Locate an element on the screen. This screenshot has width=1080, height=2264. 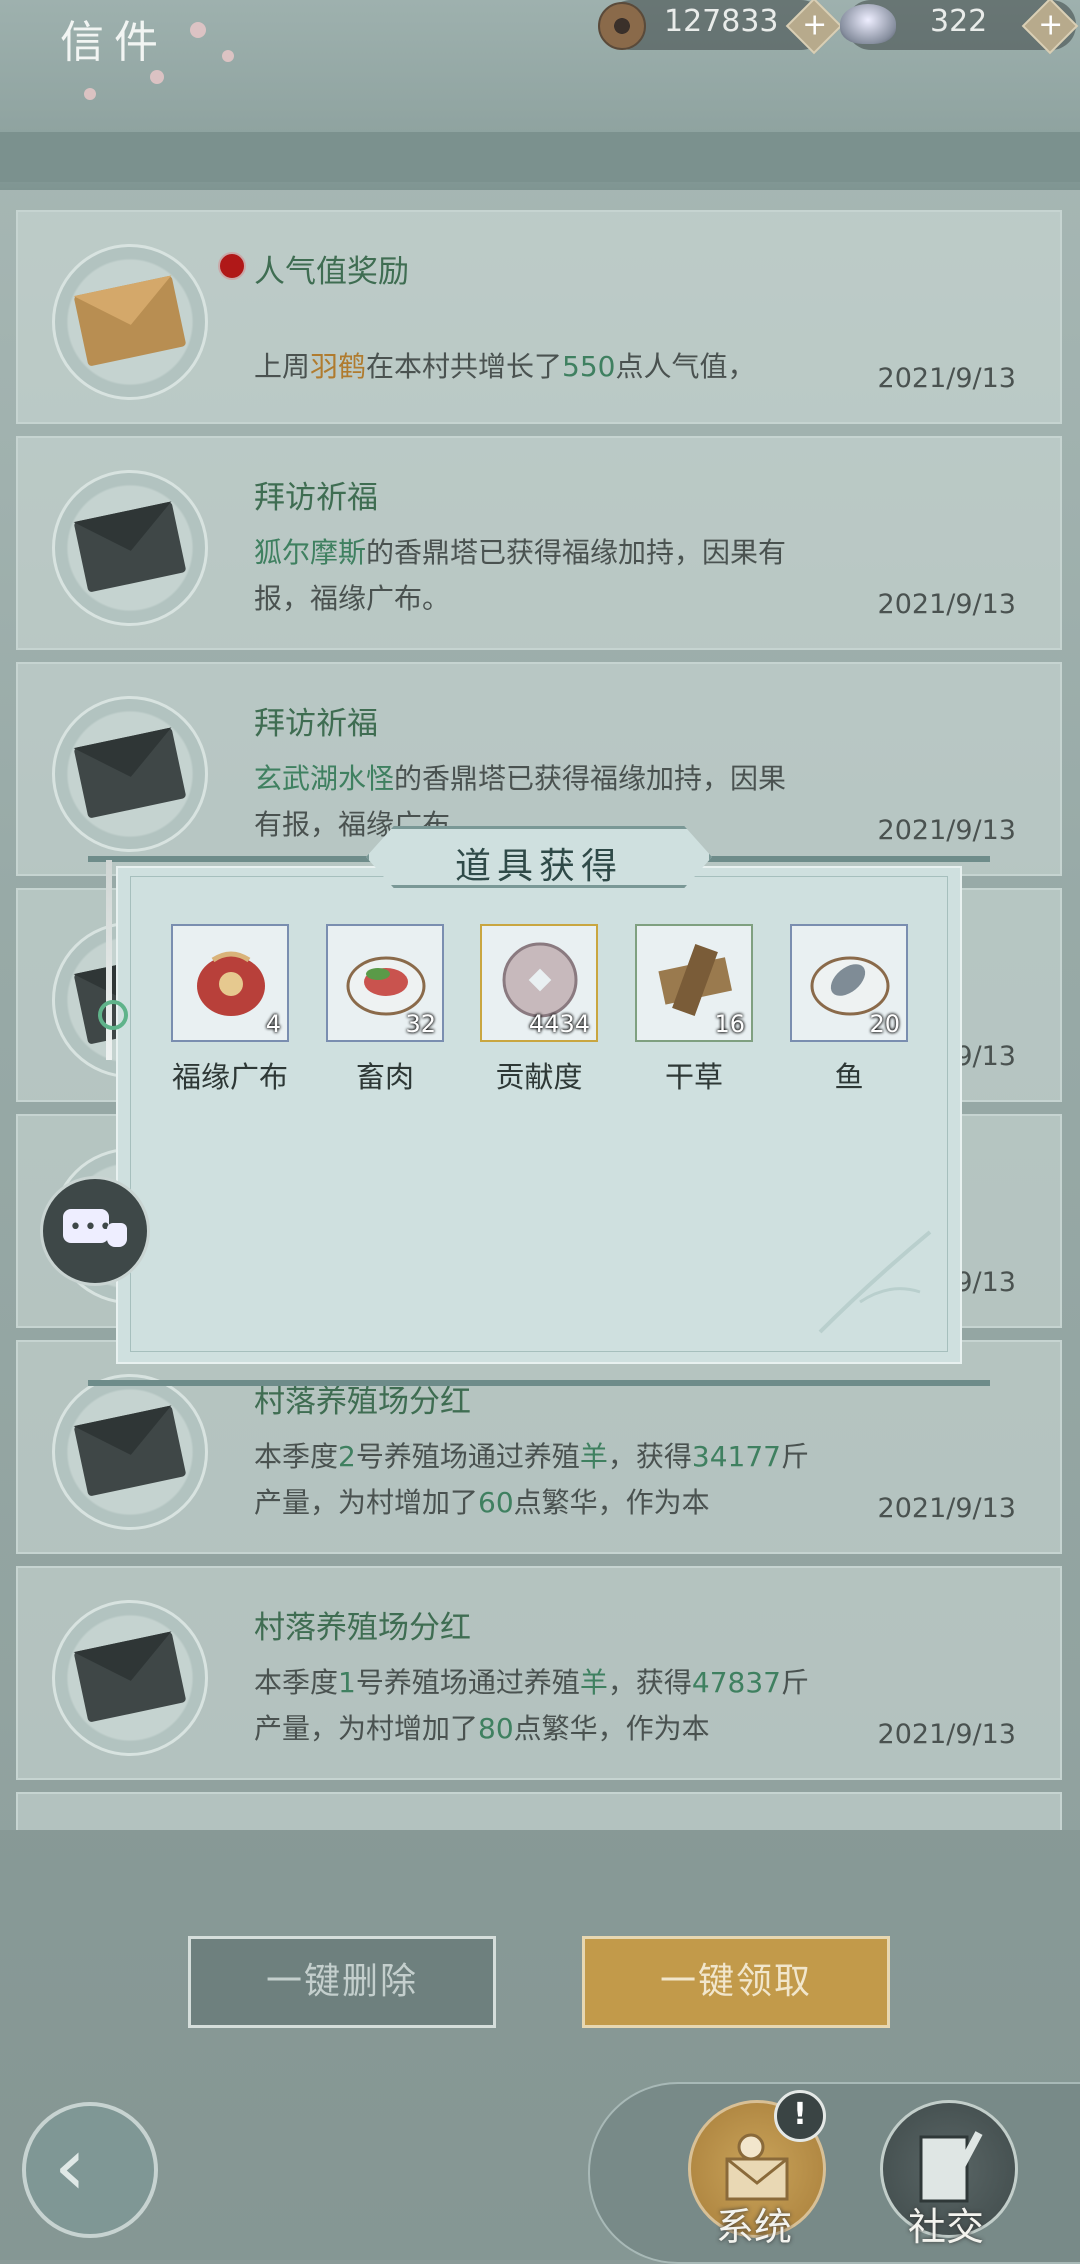
reward-item: 32 畜肉 is located at coordinates (385, 1010).